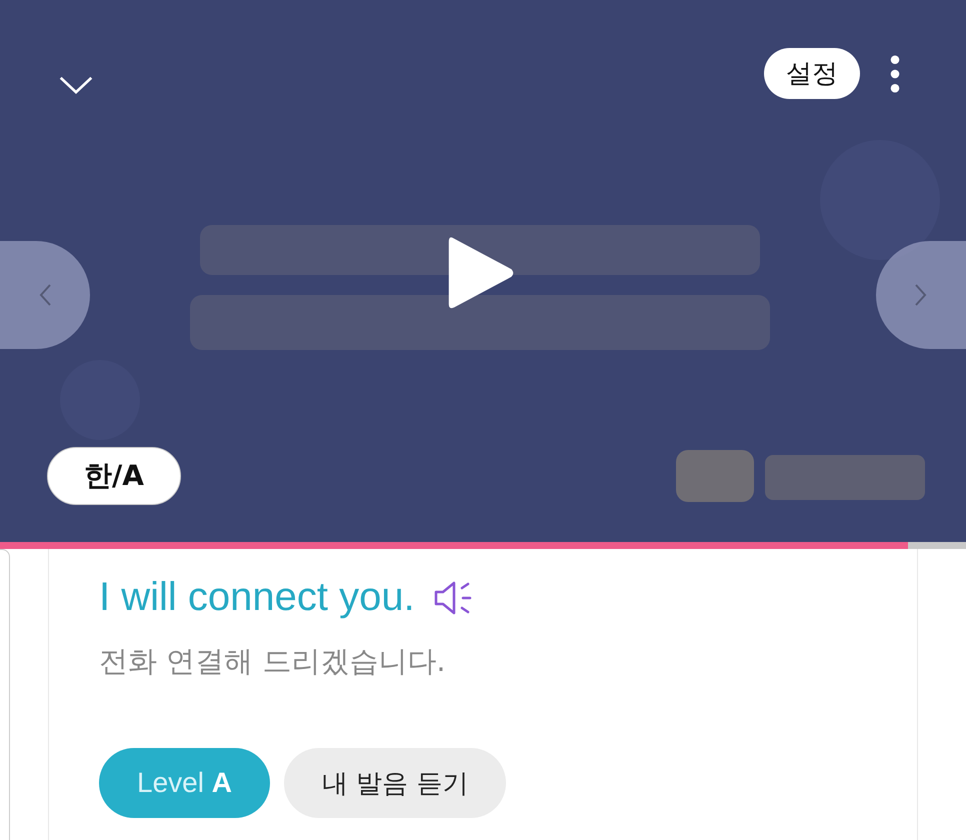  What do you see at coordinates (273, 661) in the screenshot?
I see `translation-text: 전화 연결해 드리겠습니다.` at bounding box center [273, 661].